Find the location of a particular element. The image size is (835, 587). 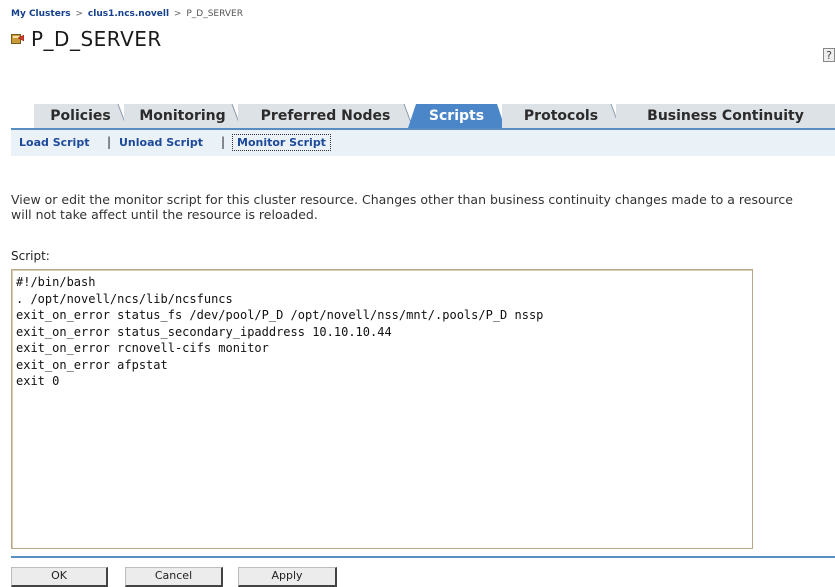

footer-divider is located at coordinates (423, 557).